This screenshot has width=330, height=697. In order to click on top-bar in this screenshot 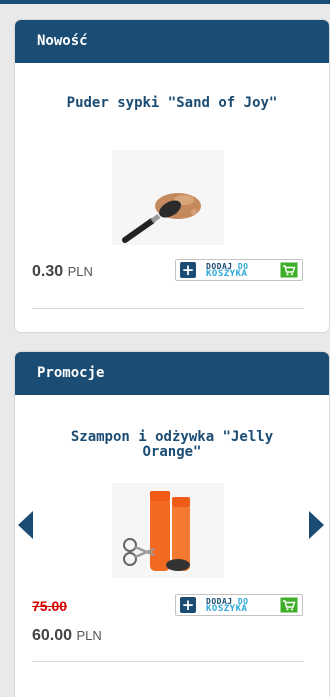, I will do `click(165, 2)`.